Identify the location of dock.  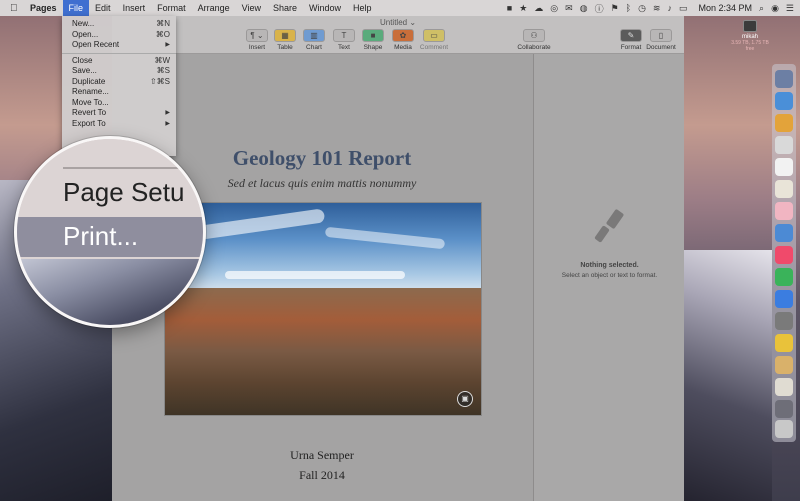
(784, 253).